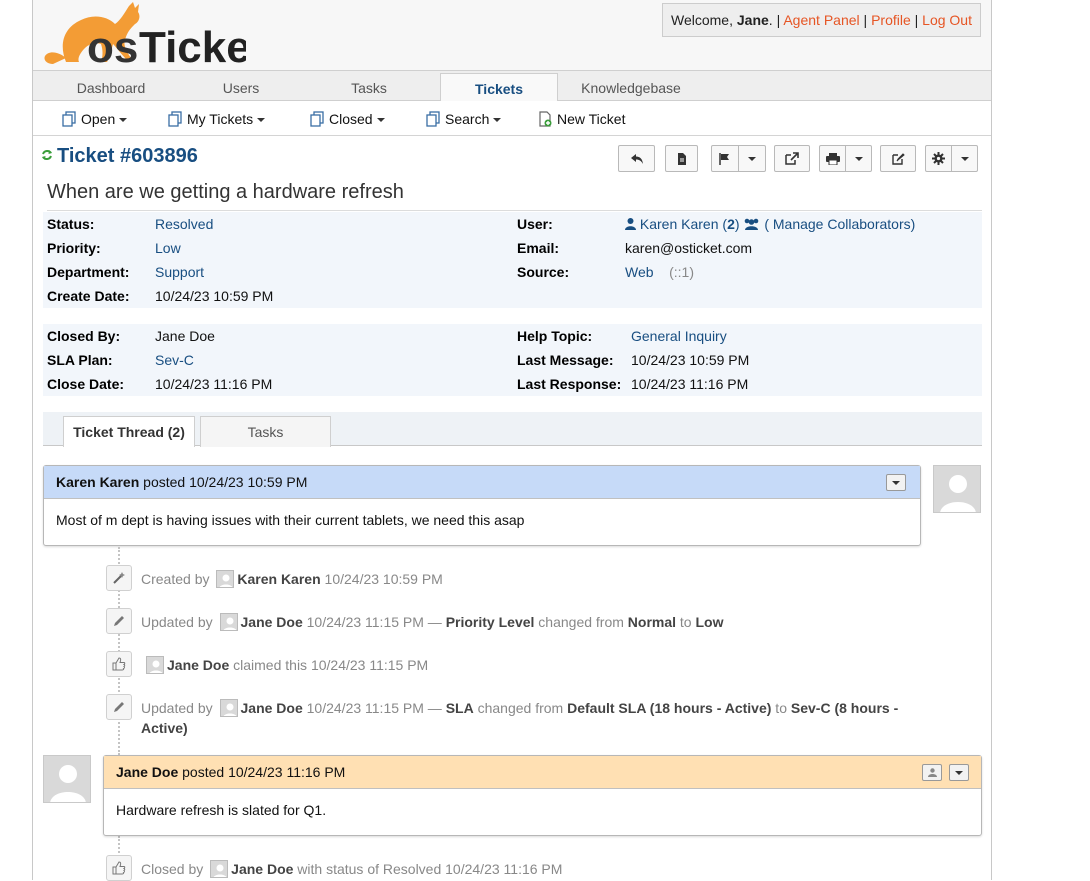 Image resolution: width=1090 pixels, height=881 pixels. Describe the element at coordinates (581, 622) in the screenshot. I see `event-mid: changed from` at that location.